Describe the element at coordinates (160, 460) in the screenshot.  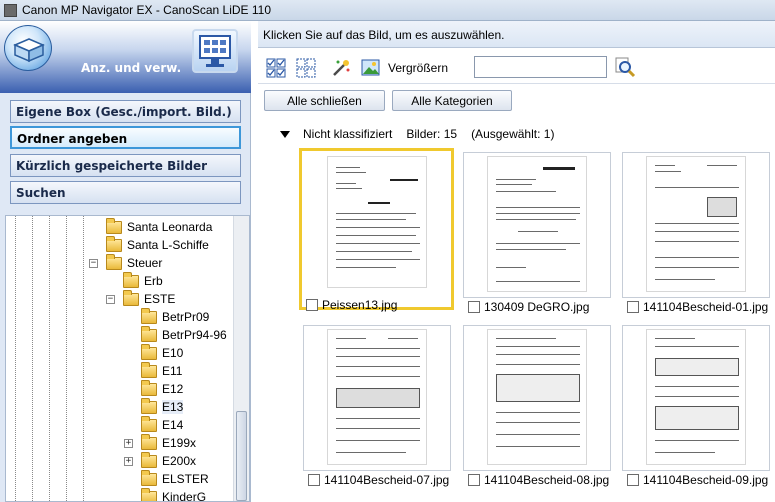
I see `tree-item-e200x: + E200x` at that location.